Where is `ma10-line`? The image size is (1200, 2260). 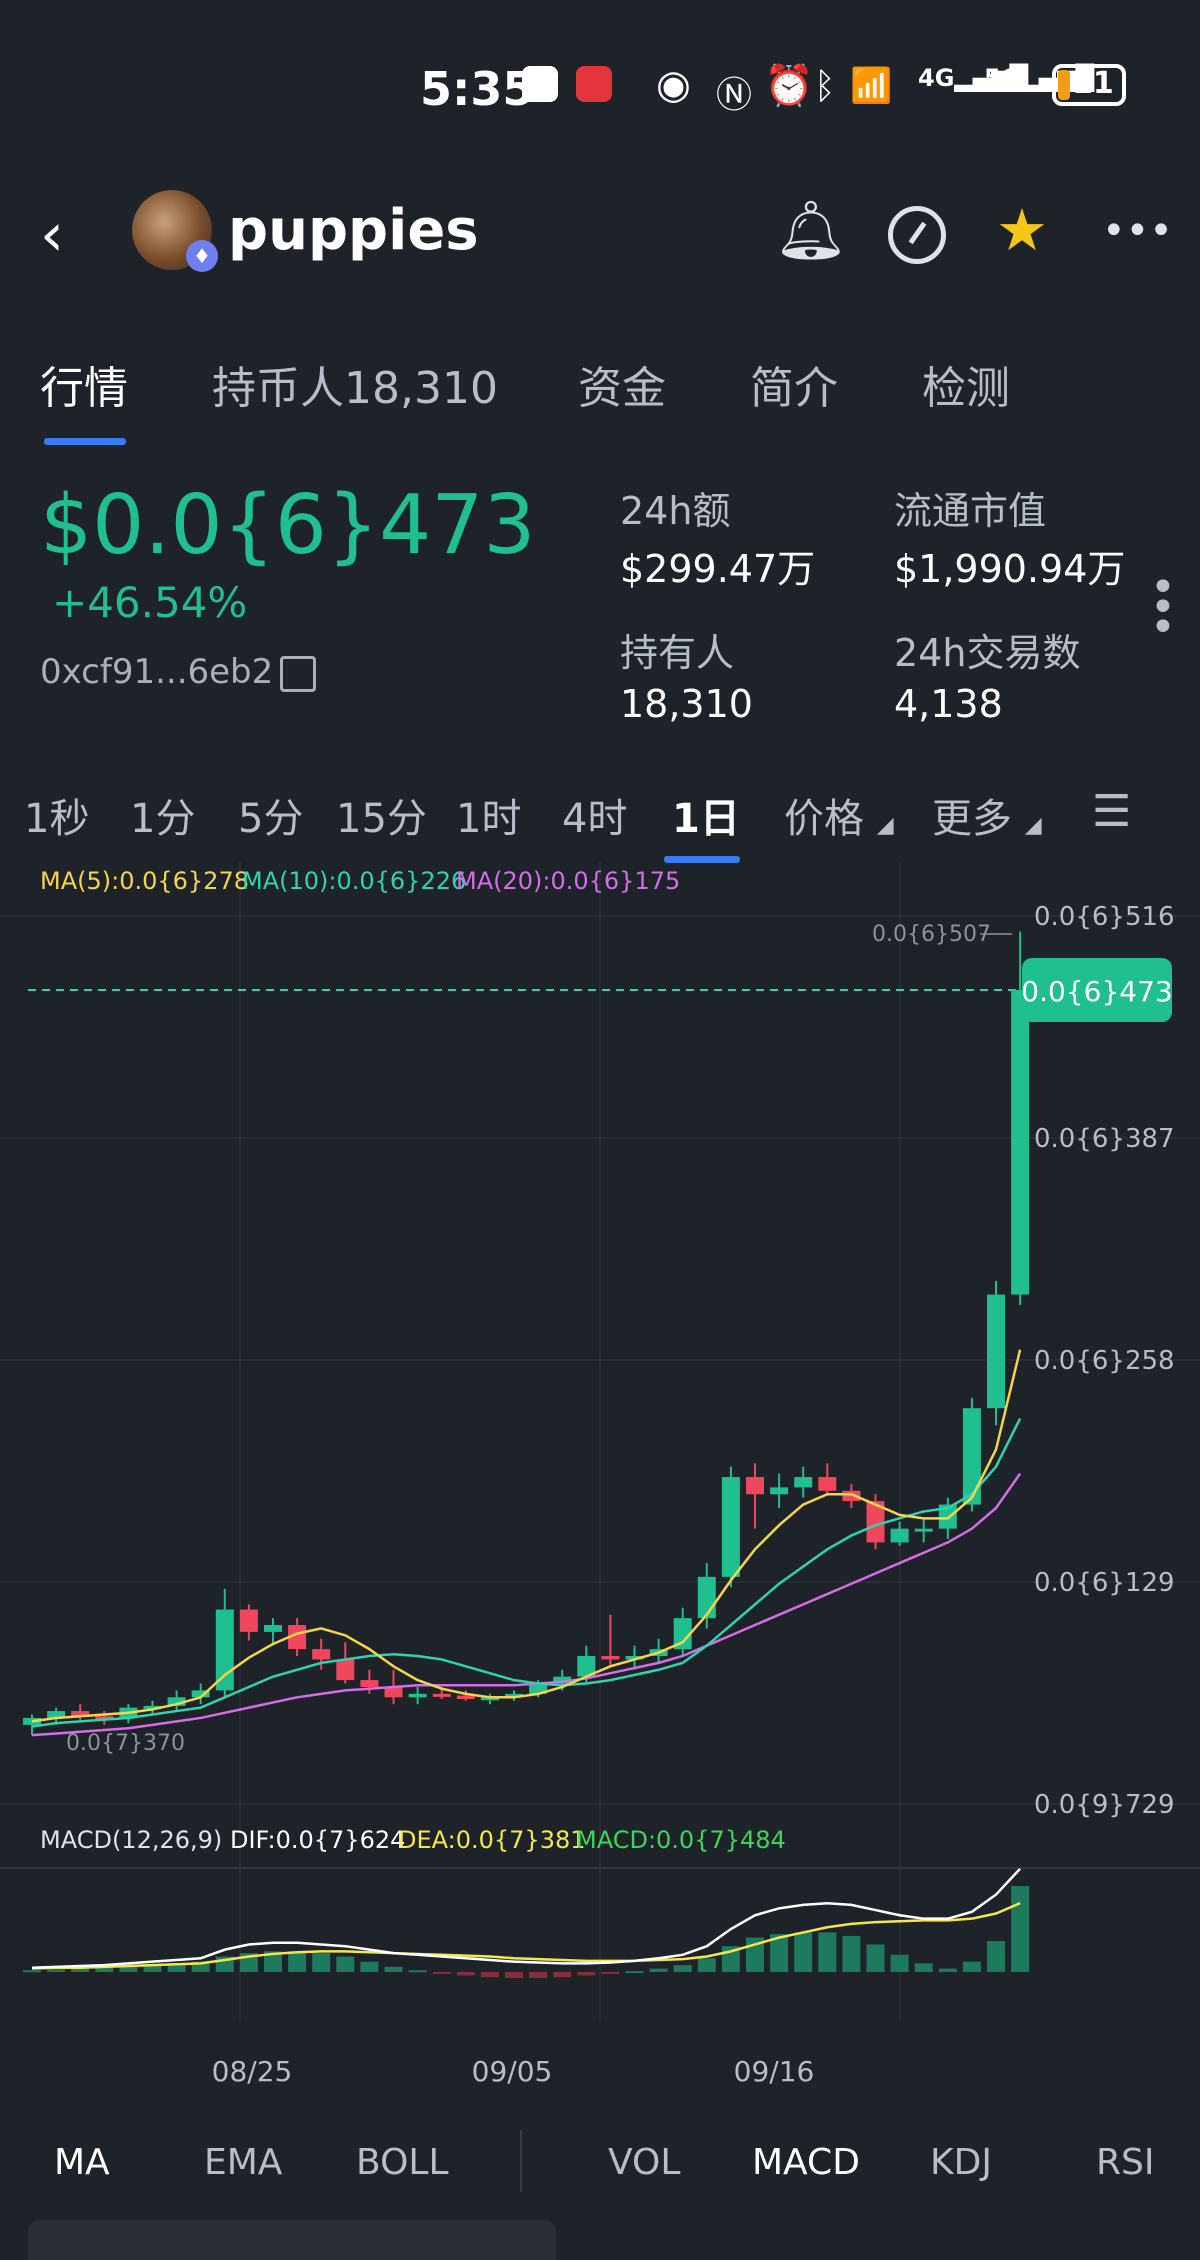 ma10-line is located at coordinates (526, 1572).